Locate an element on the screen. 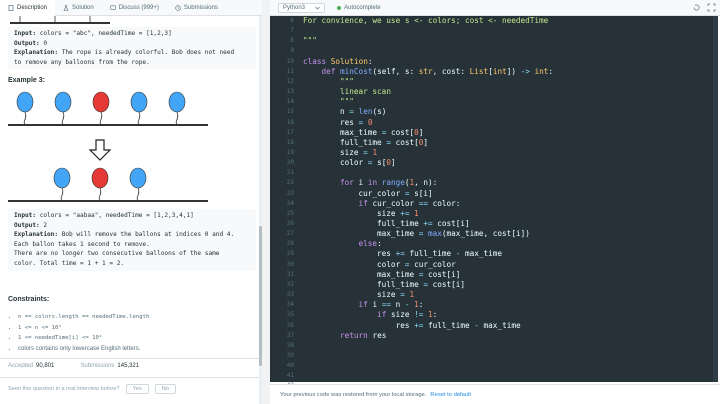 The height and width of the screenshot is (404, 720). document-icon is located at coordinates (11, 7).